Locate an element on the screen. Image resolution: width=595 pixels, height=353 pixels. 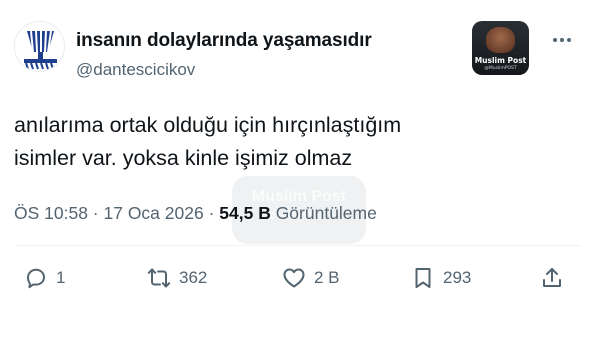
share-button is located at coordinates (552, 278).